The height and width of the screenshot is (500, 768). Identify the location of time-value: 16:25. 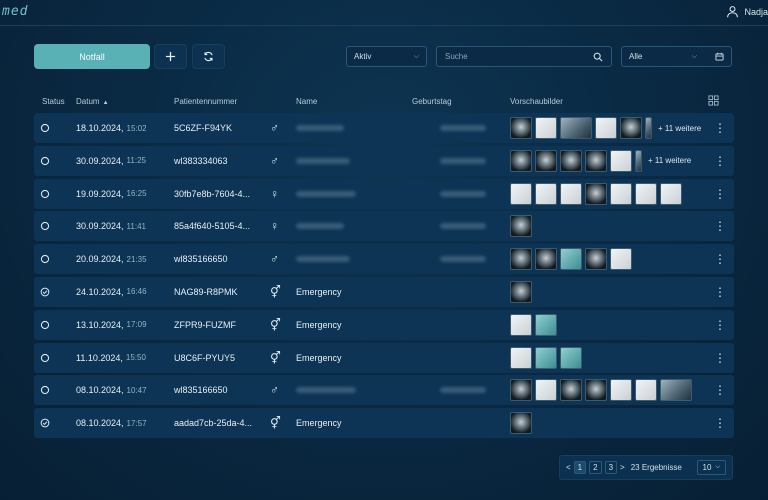
(136, 194).